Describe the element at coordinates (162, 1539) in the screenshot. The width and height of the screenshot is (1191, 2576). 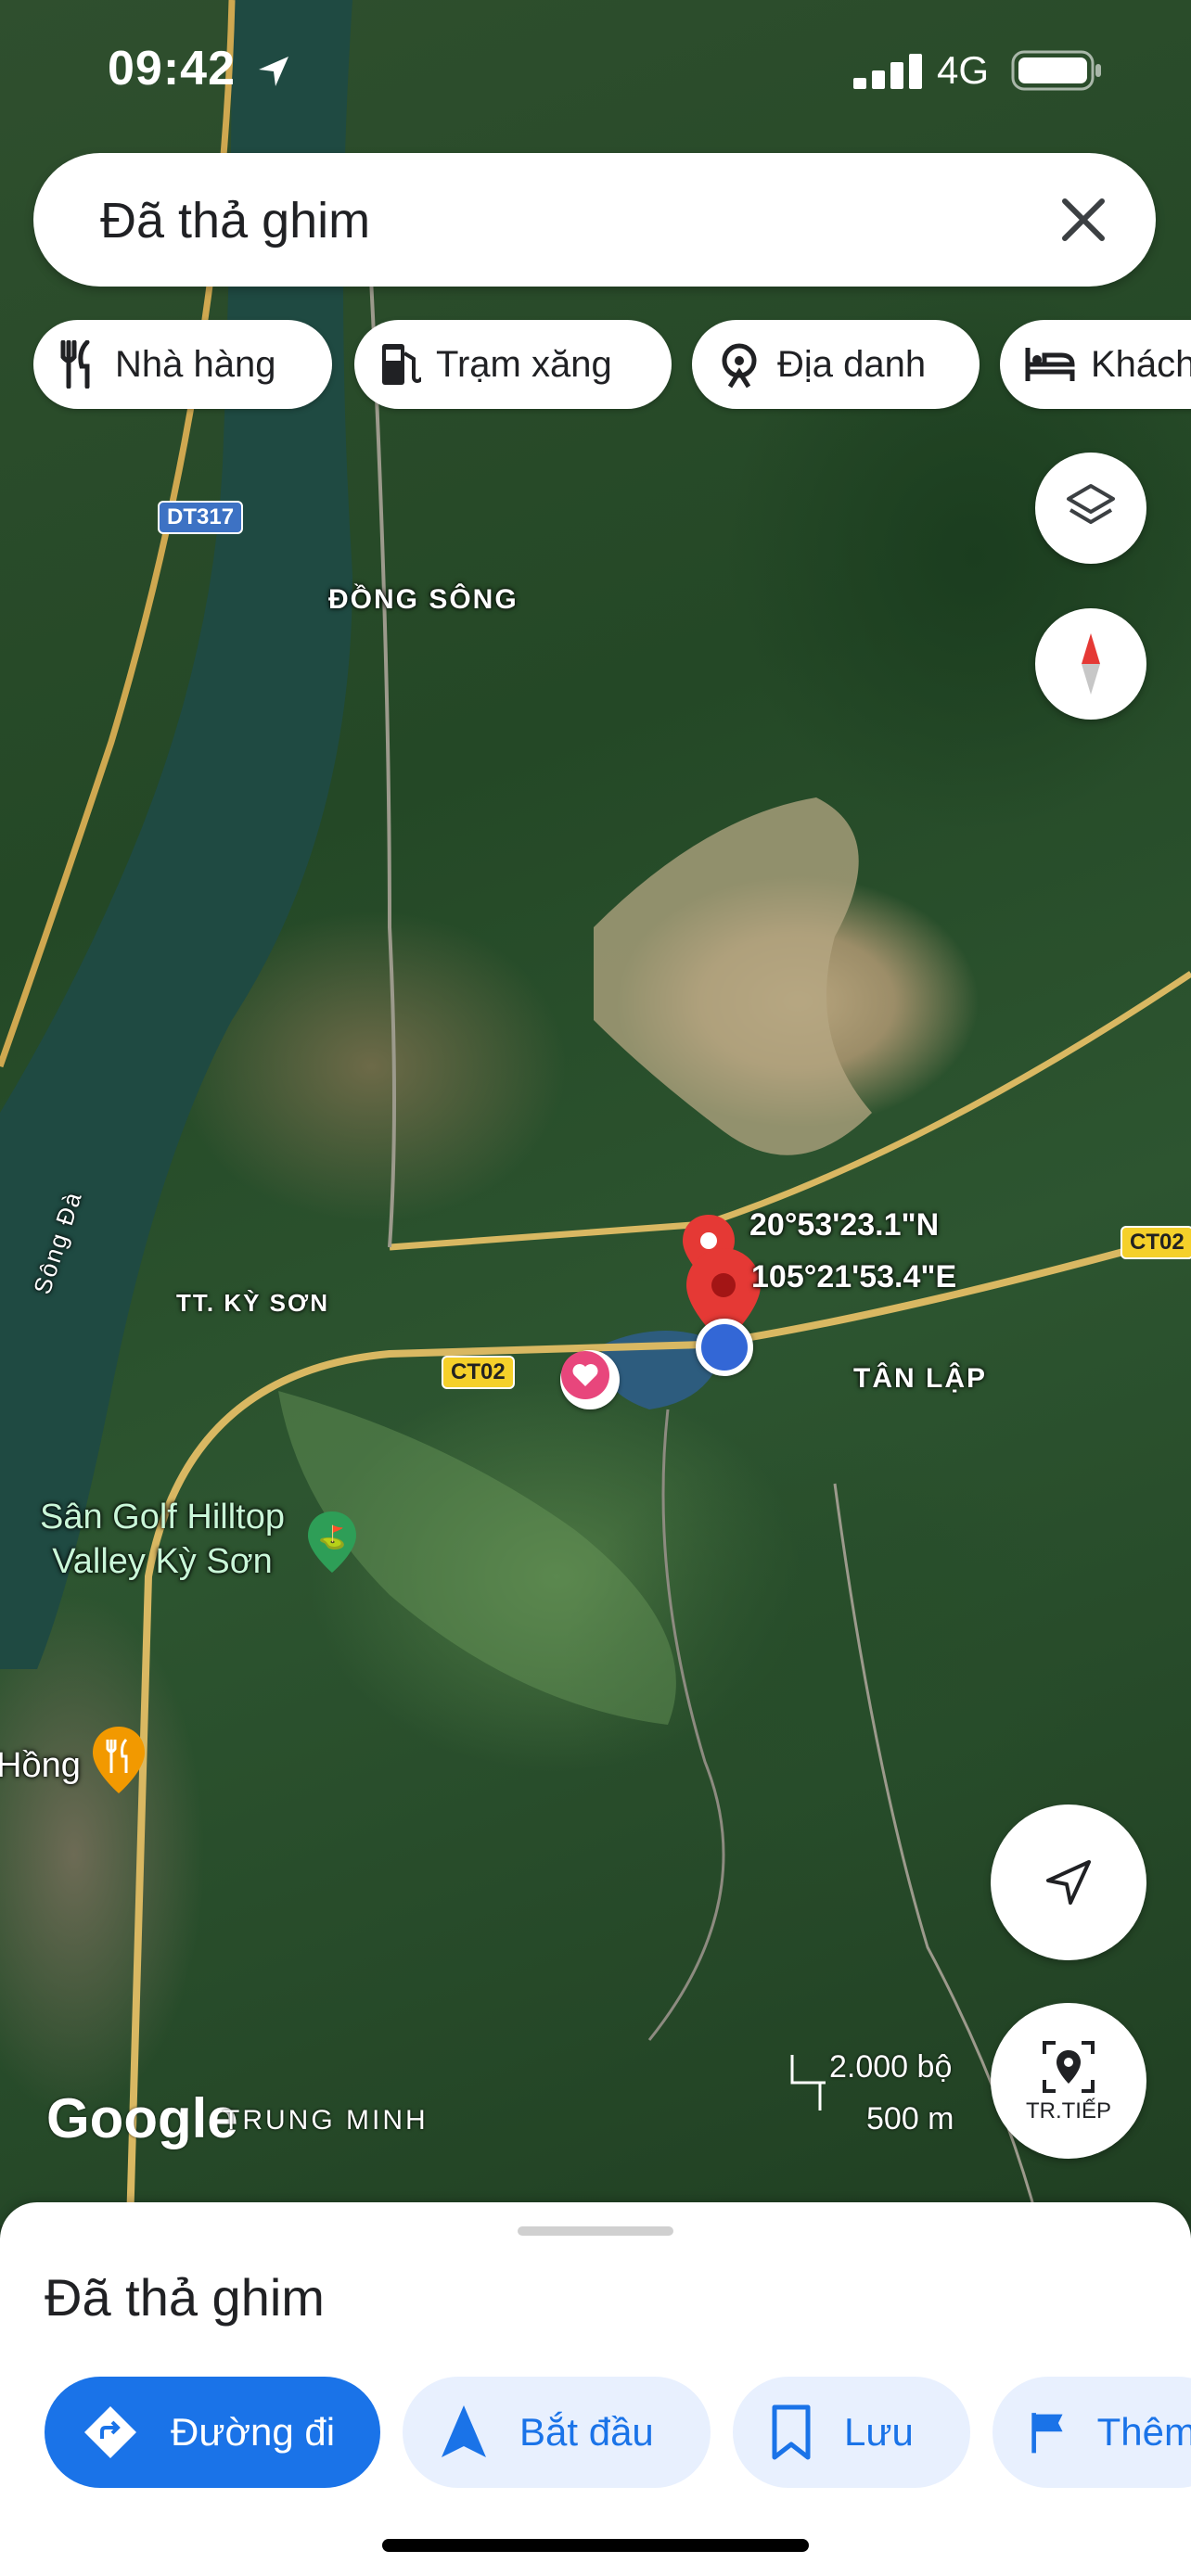
I see `poi-golf-label: Sân Golf Hilltop Valley Kỳ Sơn` at that location.